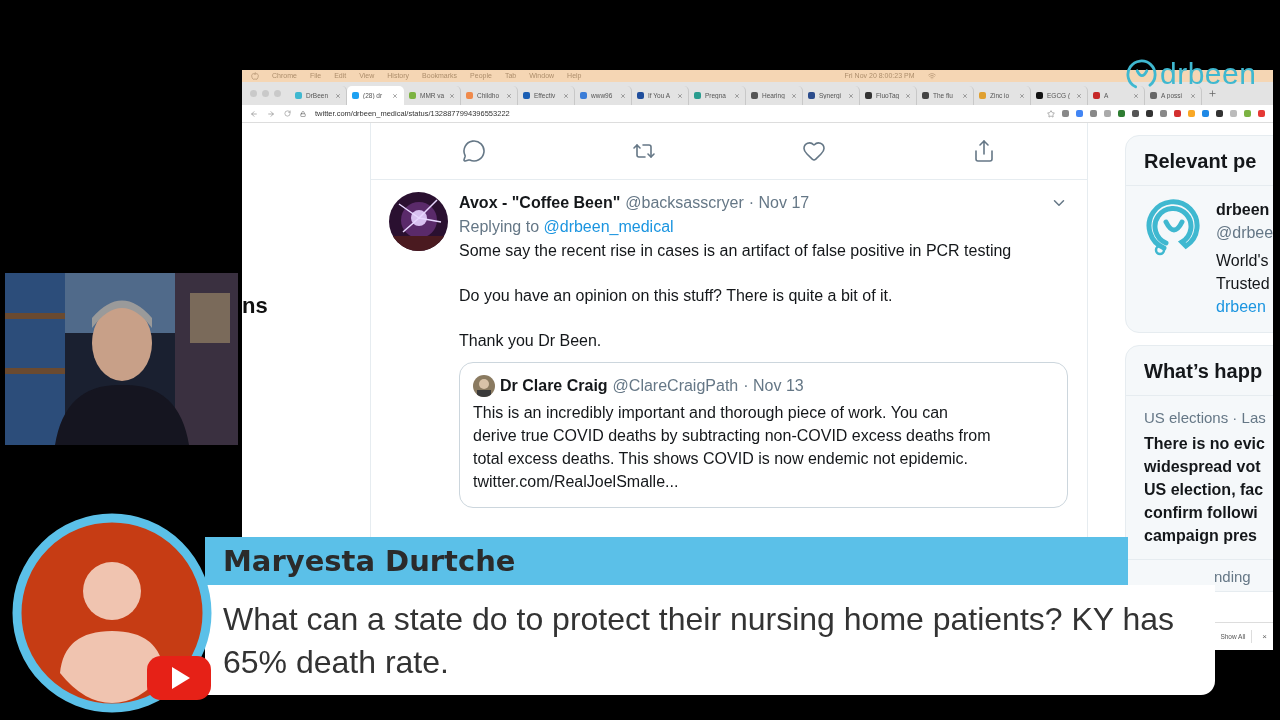 Image resolution: width=1280 pixels, height=720 pixels. What do you see at coordinates (254, 113) in the screenshot?
I see `back-icon` at bounding box center [254, 113].